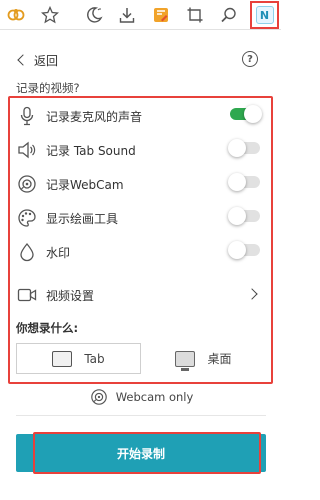 Image resolution: width=320 pixels, height=500 pixels. I want to click on edit-icon, so click(161, 15).